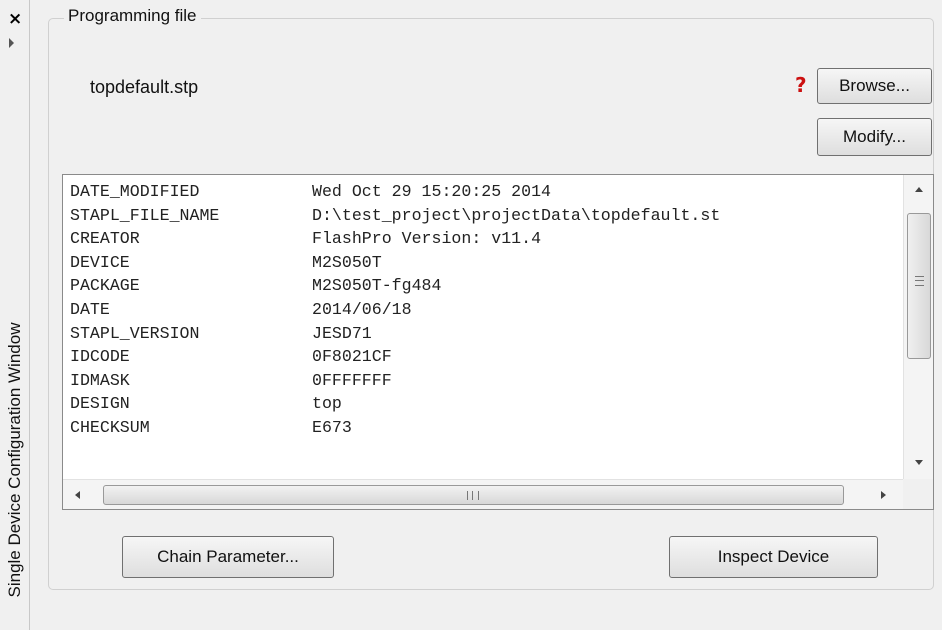  Describe the element at coordinates (347, 262) in the screenshot. I see `field-value: M2S050T` at that location.